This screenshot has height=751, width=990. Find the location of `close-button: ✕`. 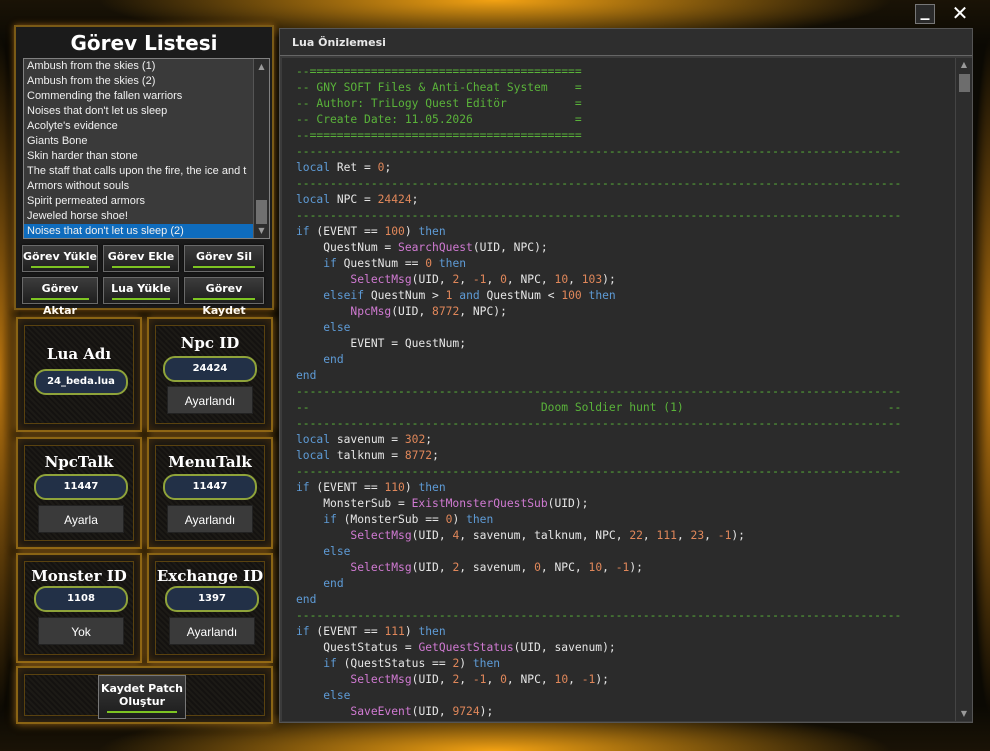

close-button: ✕ is located at coordinates (960, 13).